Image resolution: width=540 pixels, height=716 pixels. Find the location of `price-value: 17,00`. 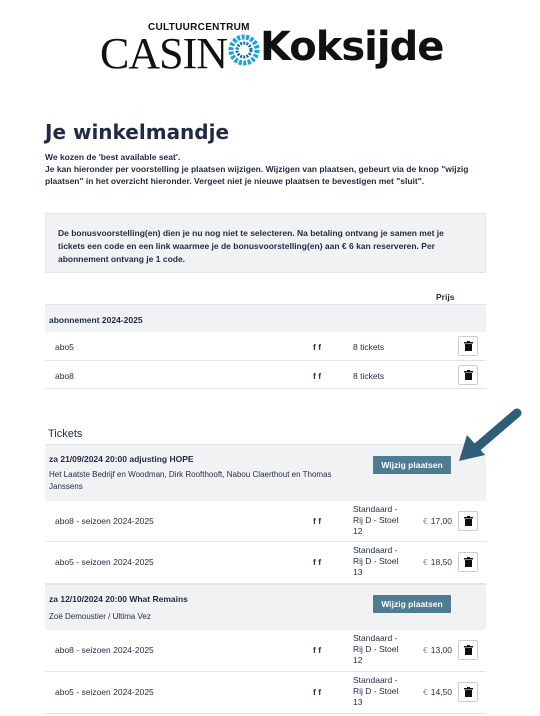

price-value: 17,00 is located at coordinates (441, 521).